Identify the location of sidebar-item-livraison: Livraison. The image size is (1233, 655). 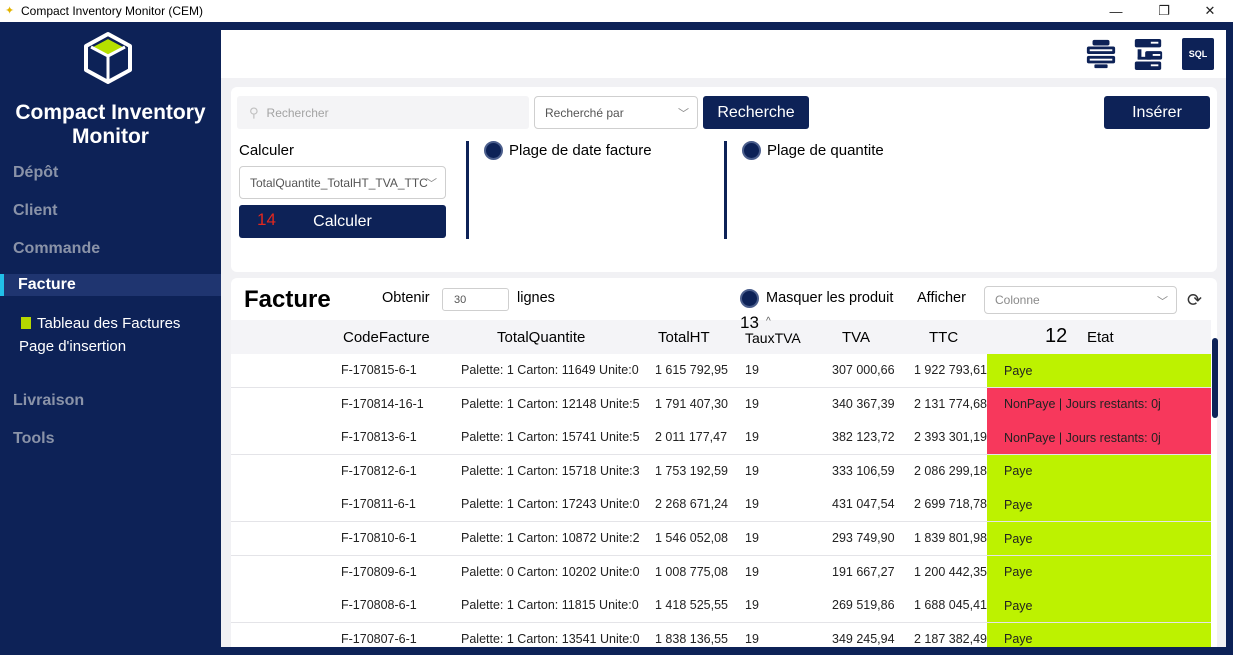
(48, 401).